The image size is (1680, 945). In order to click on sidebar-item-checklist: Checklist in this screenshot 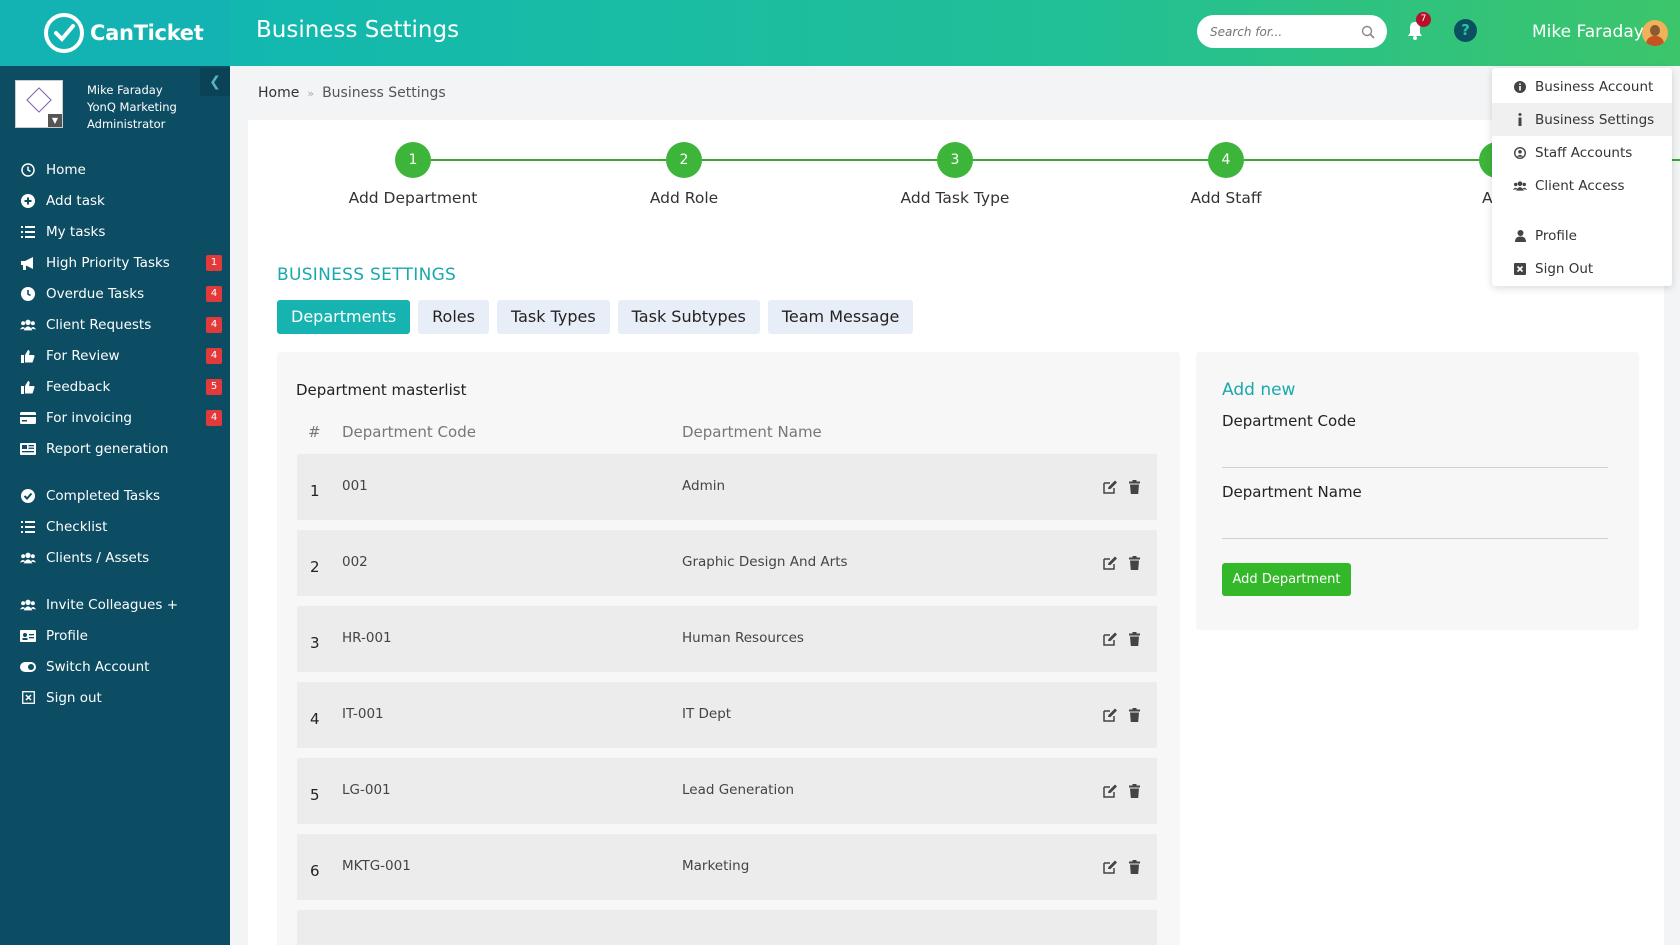, I will do `click(115, 526)`.